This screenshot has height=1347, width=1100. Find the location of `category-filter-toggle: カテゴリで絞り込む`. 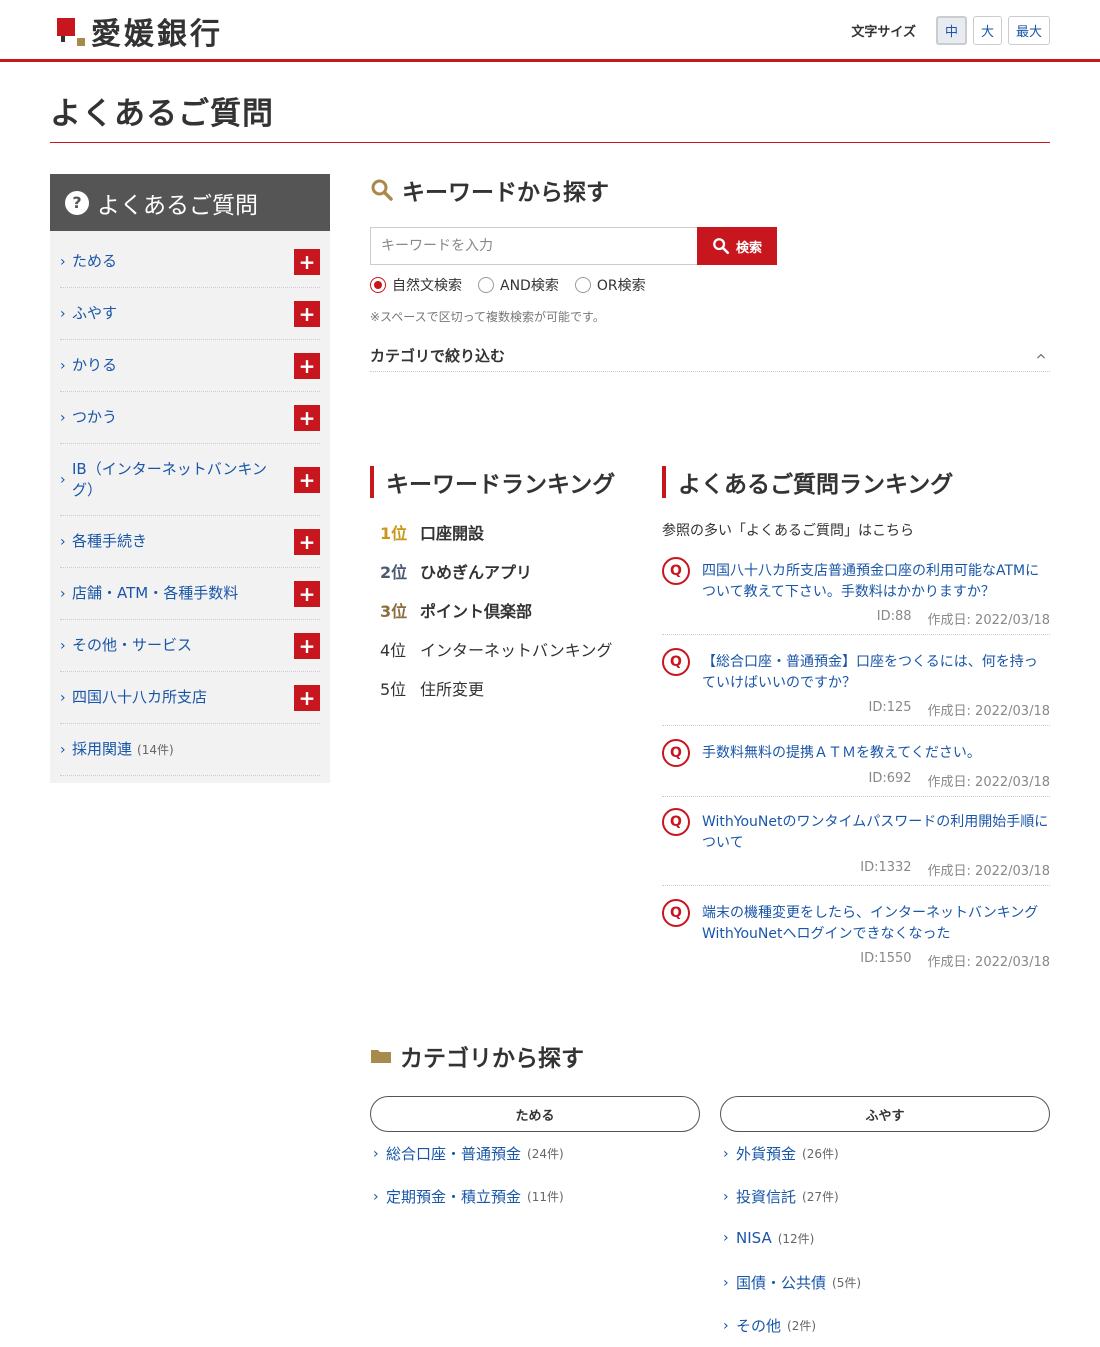

category-filter-toggle: カテゴリで絞り込む is located at coordinates (710, 356).